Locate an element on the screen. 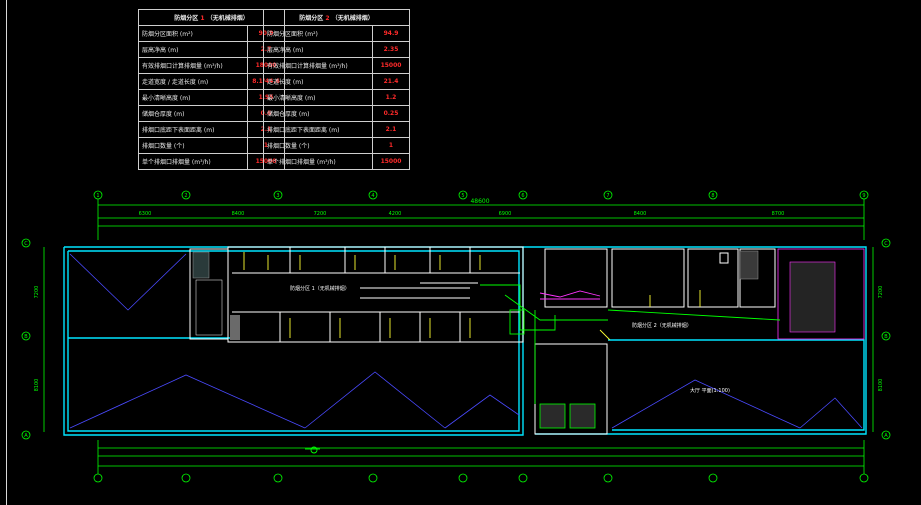  zone-2-label: 防烟分区 2（无机械排烟） is located at coordinates (662, 325).